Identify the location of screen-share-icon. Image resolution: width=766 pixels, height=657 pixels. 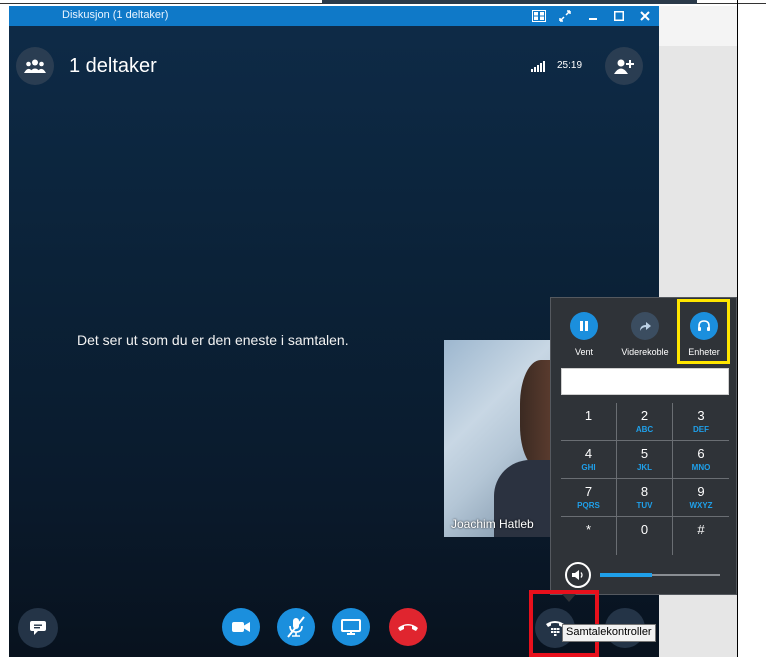
(351, 627).